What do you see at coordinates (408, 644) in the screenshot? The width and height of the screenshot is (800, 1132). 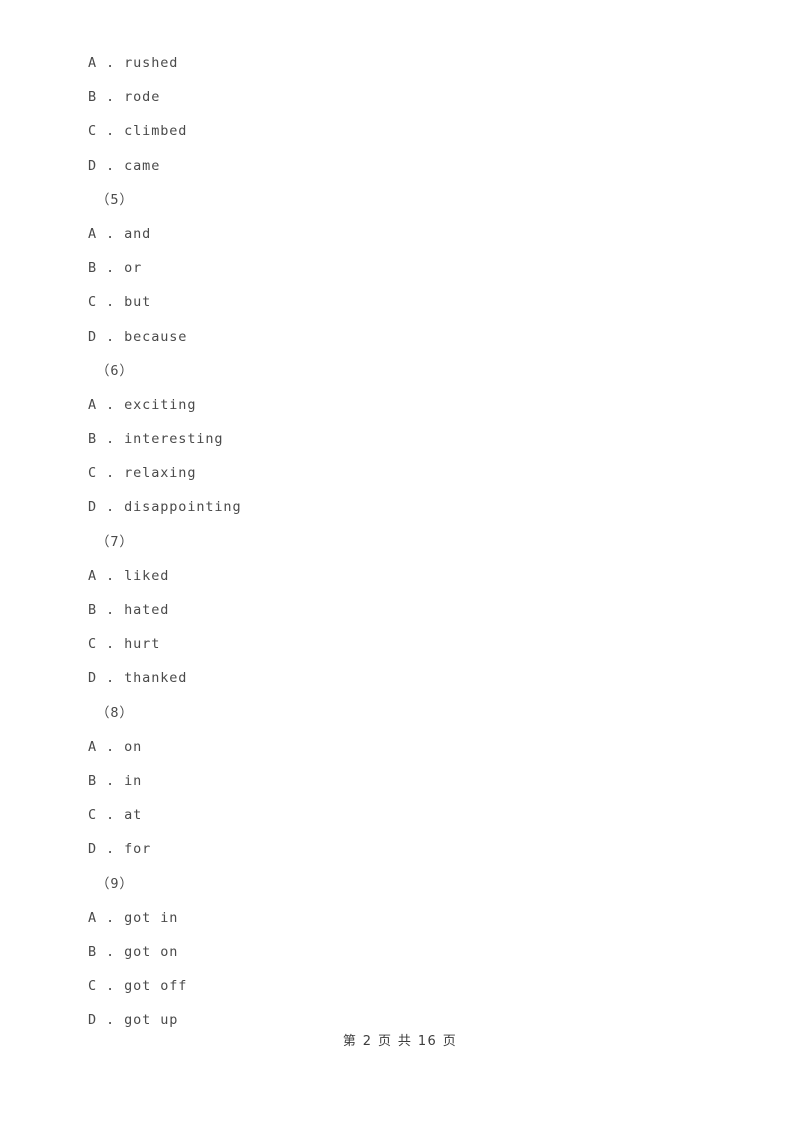 I see `answer-option: C . hurt` at bounding box center [408, 644].